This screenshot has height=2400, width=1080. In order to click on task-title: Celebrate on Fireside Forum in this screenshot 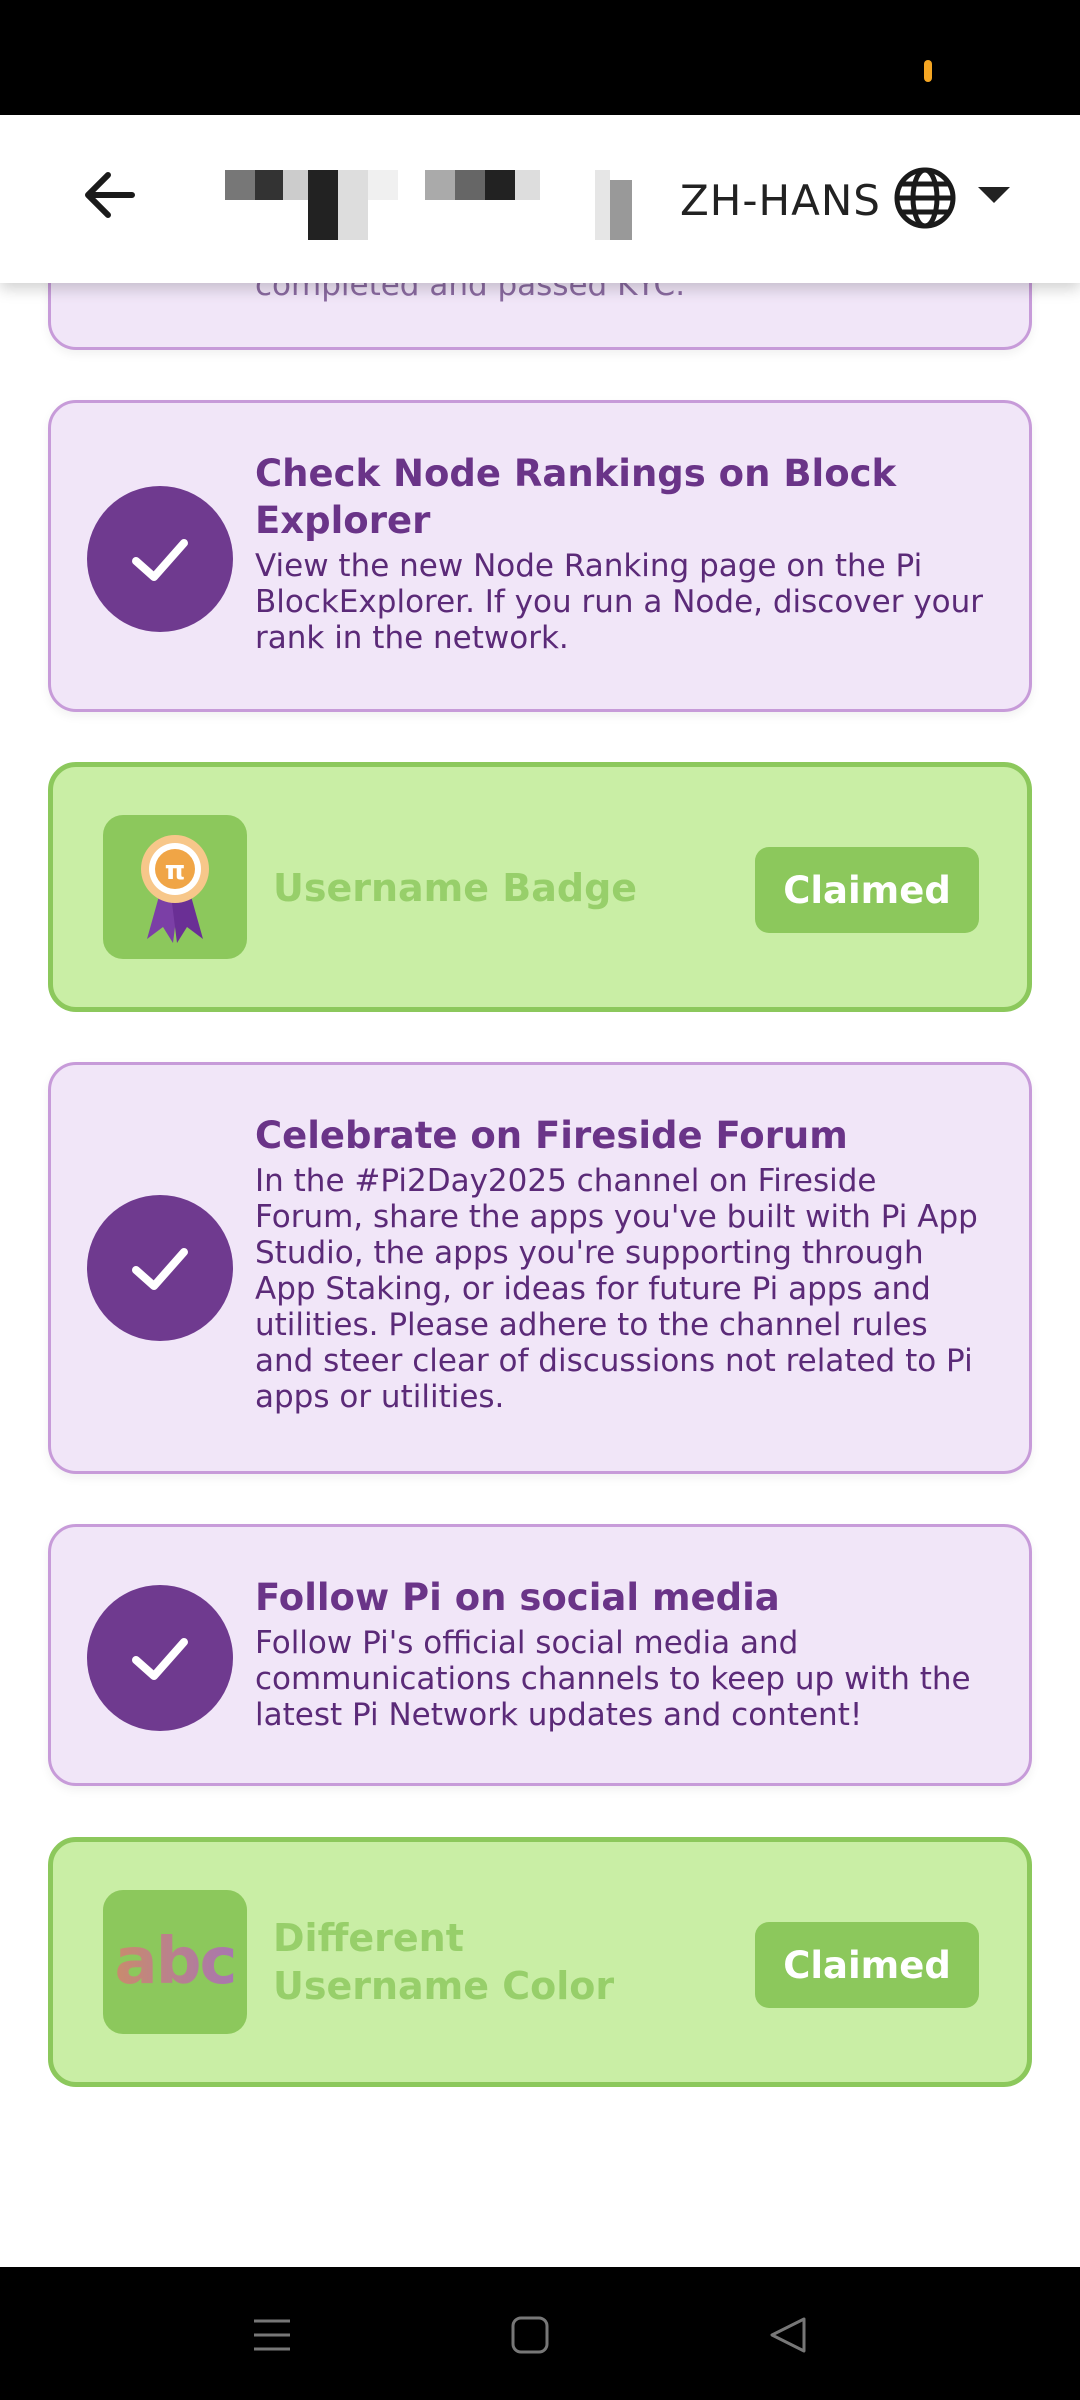, I will do `click(551, 1135)`.